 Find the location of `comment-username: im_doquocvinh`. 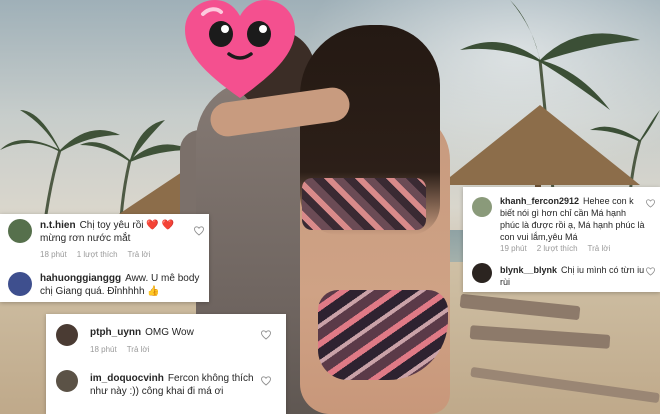

comment-username: im_doquocvinh is located at coordinates (127, 378).